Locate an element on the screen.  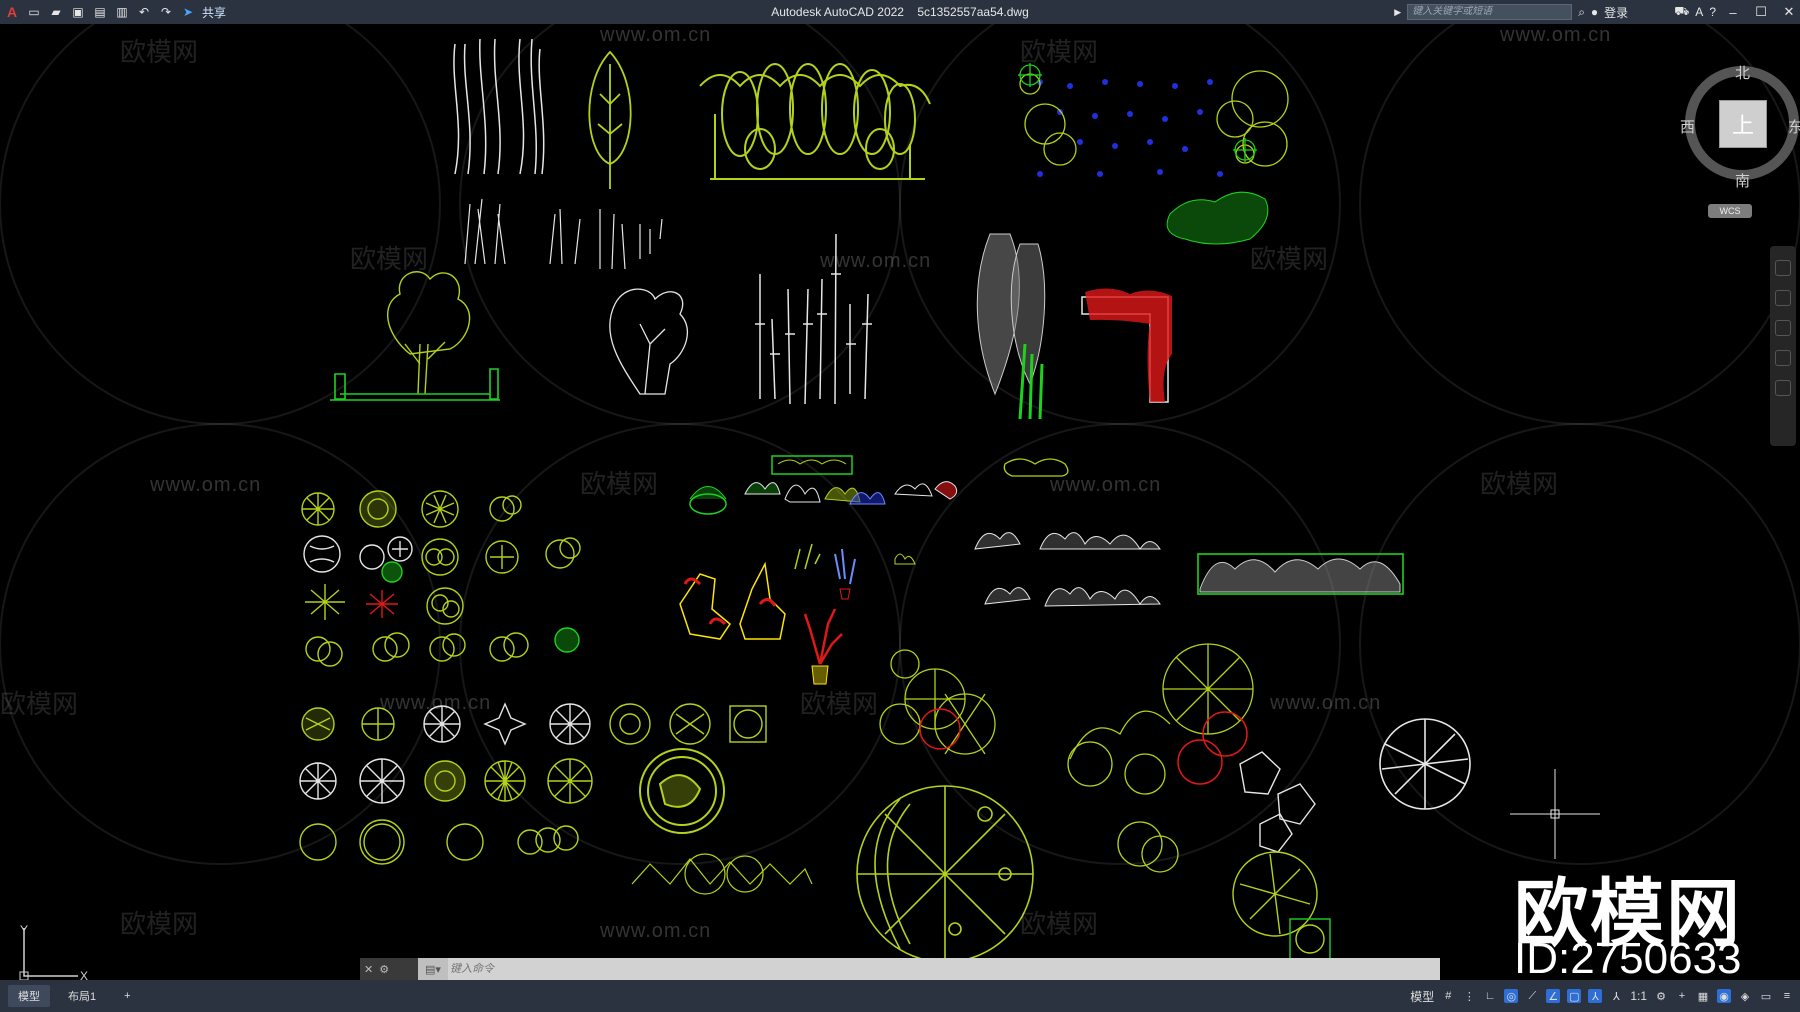
annotation-visibility-icon: ⅄ is located at coordinates (1595, 996).